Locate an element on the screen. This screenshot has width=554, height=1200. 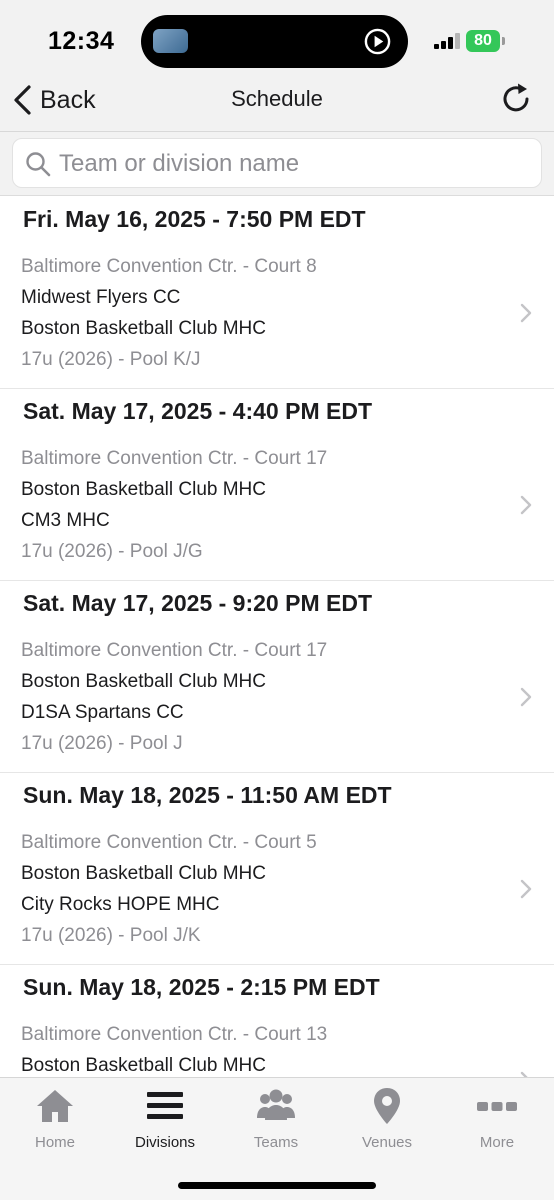
game-team-2: City Rocks HOPE MHC is located at coordinates (120, 904).